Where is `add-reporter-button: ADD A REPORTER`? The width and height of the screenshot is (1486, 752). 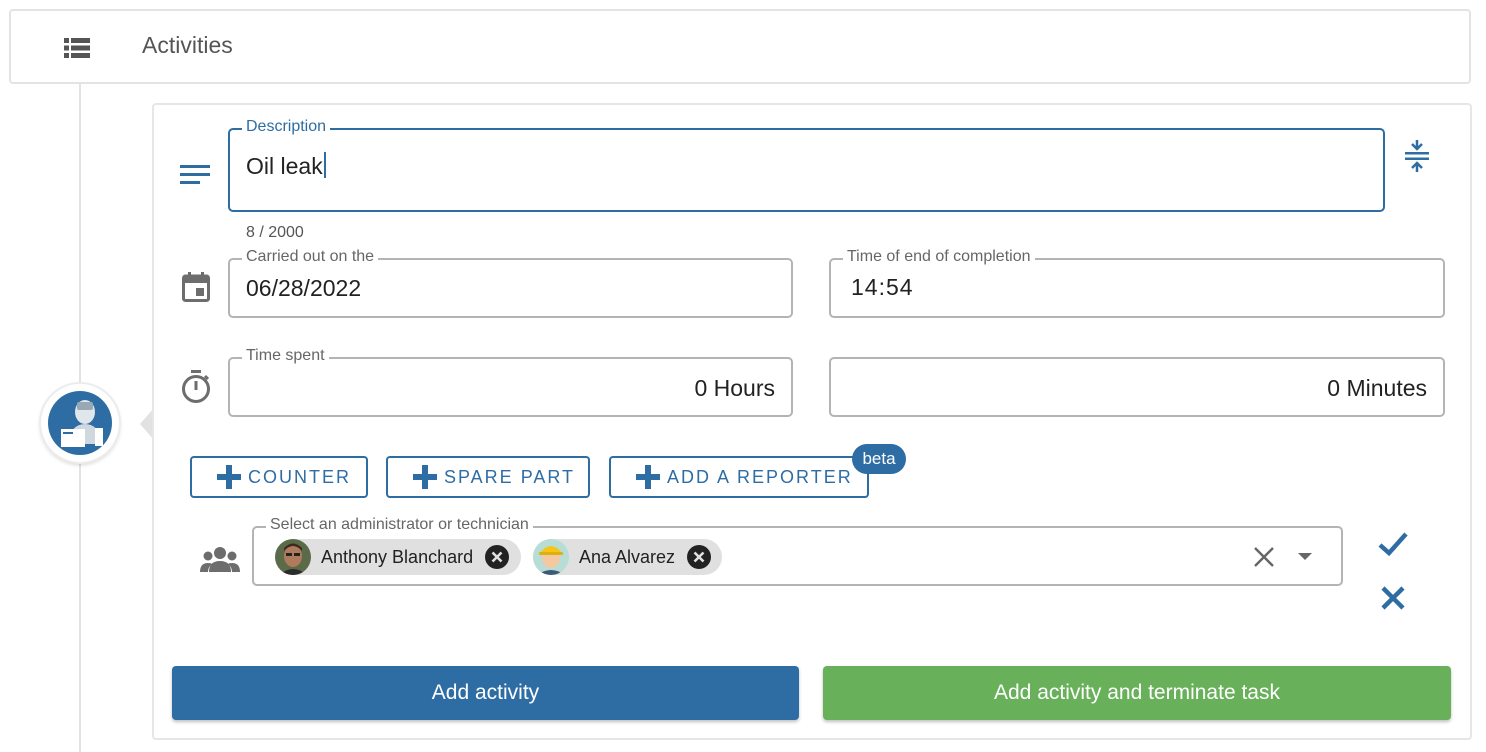
add-reporter-button: ADD A REPORTER is located at coordinates (739, 477).